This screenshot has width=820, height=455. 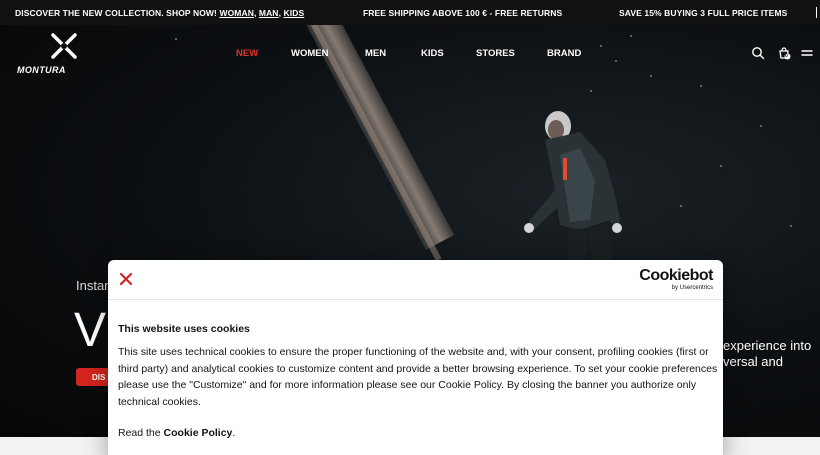 I want to click on nav-item-women: WOMEN, so click(x=309, y=53).